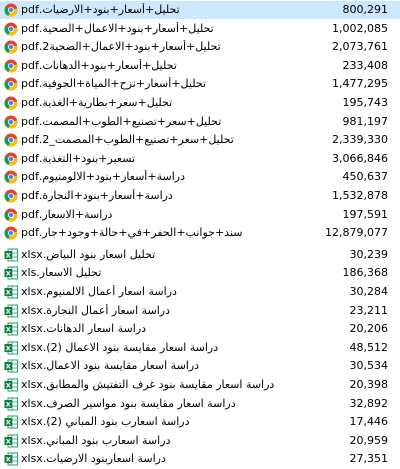  Describe the element at coordinates (93, 459) in the screenshot. I see `file-name: دراسة اسعاربنود الارضيات.xlsx` at that location.